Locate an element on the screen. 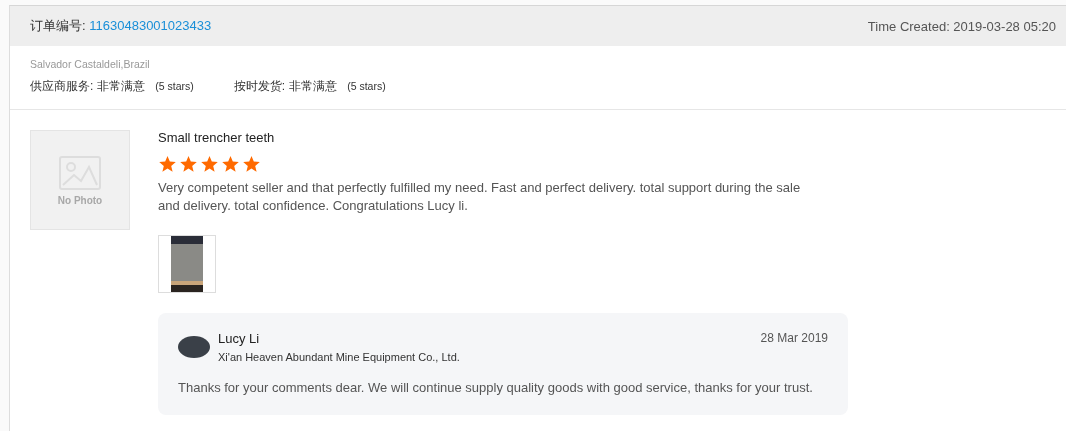 This screenshot has height=431, width=1066. reply-date: 28 Mar 2019 is located at coordinates (794, 338).